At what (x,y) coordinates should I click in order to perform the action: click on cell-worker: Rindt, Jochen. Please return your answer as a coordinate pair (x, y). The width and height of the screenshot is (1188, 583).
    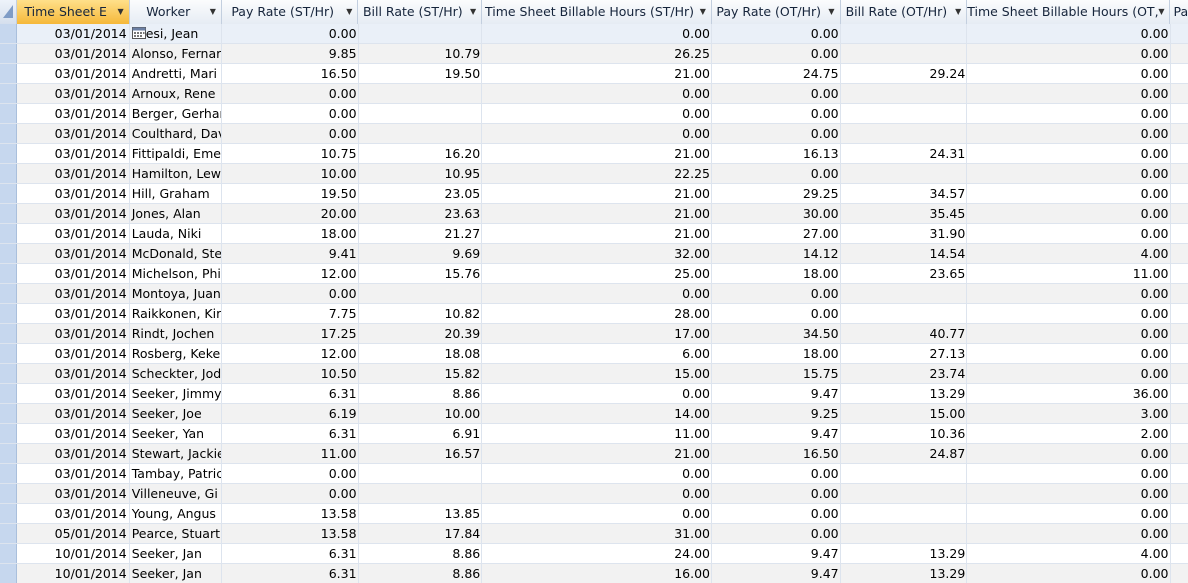
    Looking at the image, I should click on (176, 333).